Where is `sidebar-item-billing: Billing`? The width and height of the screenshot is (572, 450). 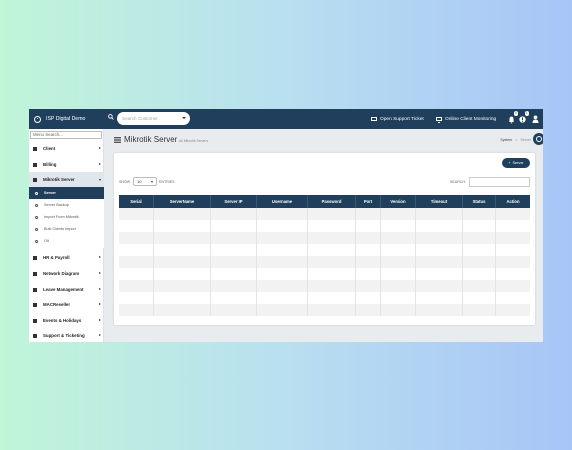 sidebar-item-billing: Billing is located at coordinates (66, 164).